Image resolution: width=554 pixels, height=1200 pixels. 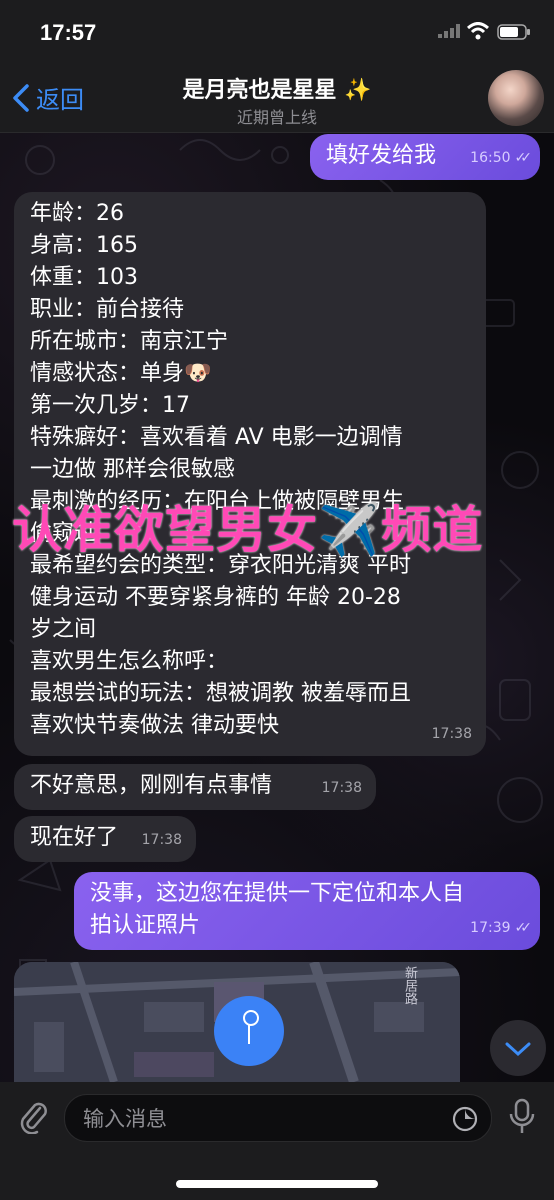 What do you see at coordinates (110, 405) in the screenshot?
I see `message-line: 第一次几岁：17` at bounding box center [110, 405].